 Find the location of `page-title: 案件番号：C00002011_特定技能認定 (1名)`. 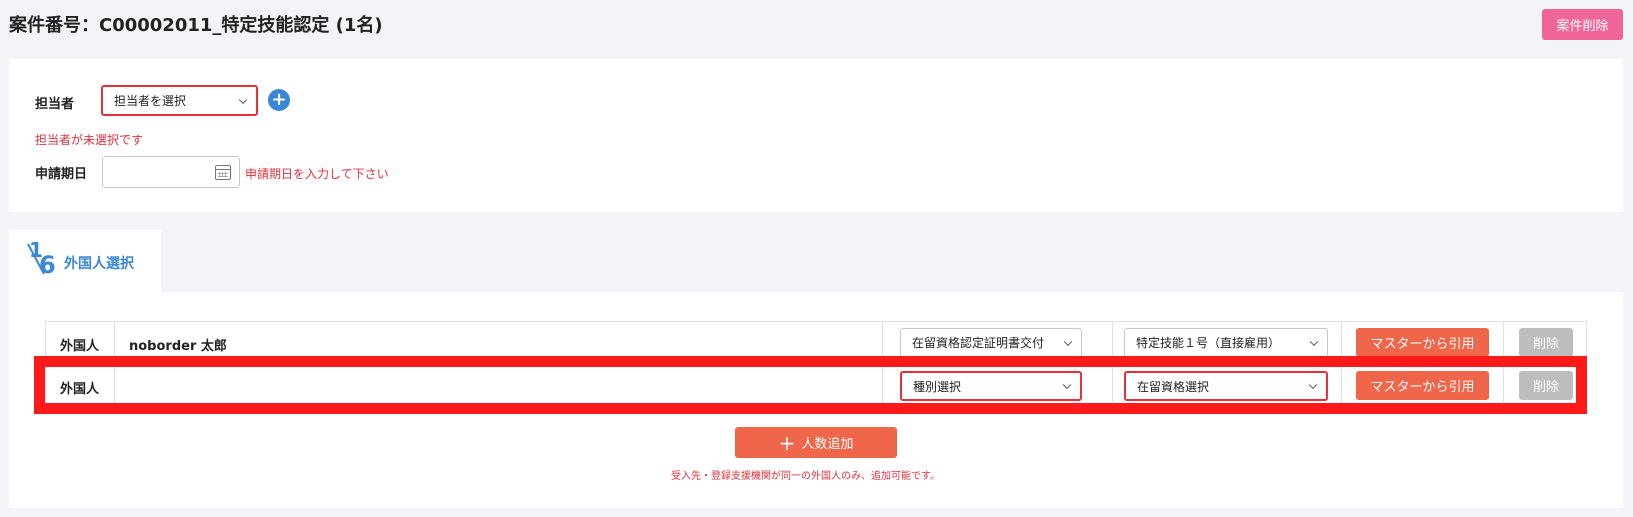

page-title: 案件番号：C00002011_特定技能認定 (1名) is located at coordinates (196, 25).